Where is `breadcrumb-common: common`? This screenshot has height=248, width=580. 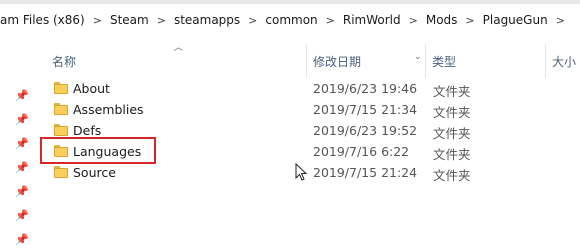 breadcrumb-common: common is located at coordinates (291, 20).